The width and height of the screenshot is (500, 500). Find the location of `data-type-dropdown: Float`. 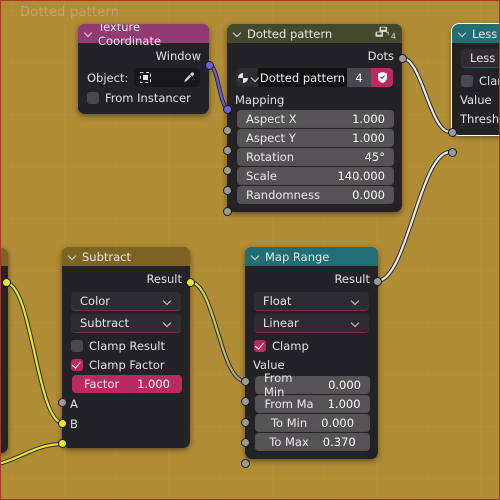

data-type-dropdown: Float is located at coordinates (311, 301).